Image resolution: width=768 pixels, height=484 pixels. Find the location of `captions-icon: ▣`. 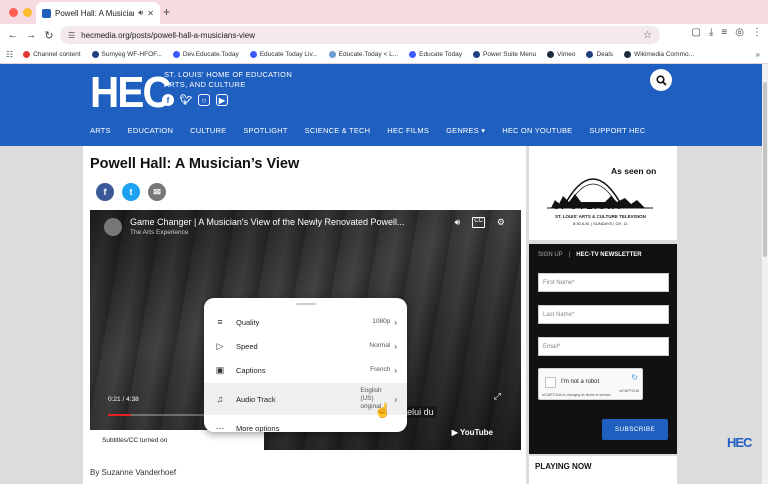

captions-icon: ▣ is located at coordinates (220, 369).